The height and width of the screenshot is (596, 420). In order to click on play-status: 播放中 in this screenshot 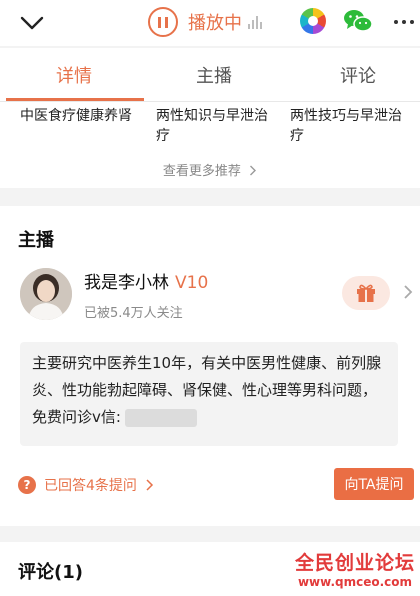, I will do `click(215, 23)`.